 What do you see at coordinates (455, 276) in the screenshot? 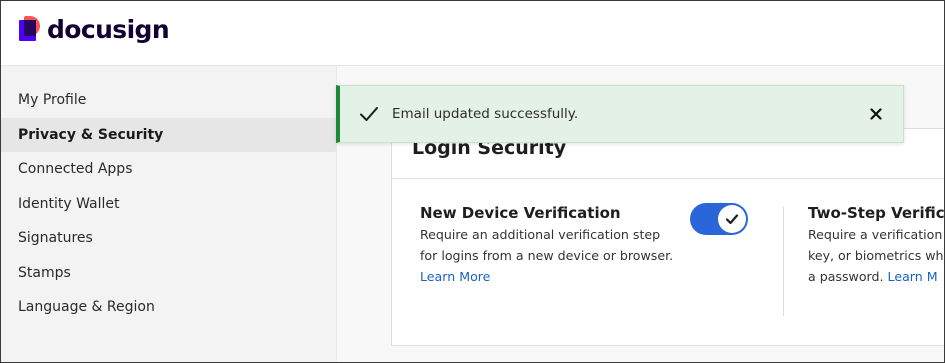
I see `new-device-learn-more-link: Learn More` at bounding box center [455, 276].